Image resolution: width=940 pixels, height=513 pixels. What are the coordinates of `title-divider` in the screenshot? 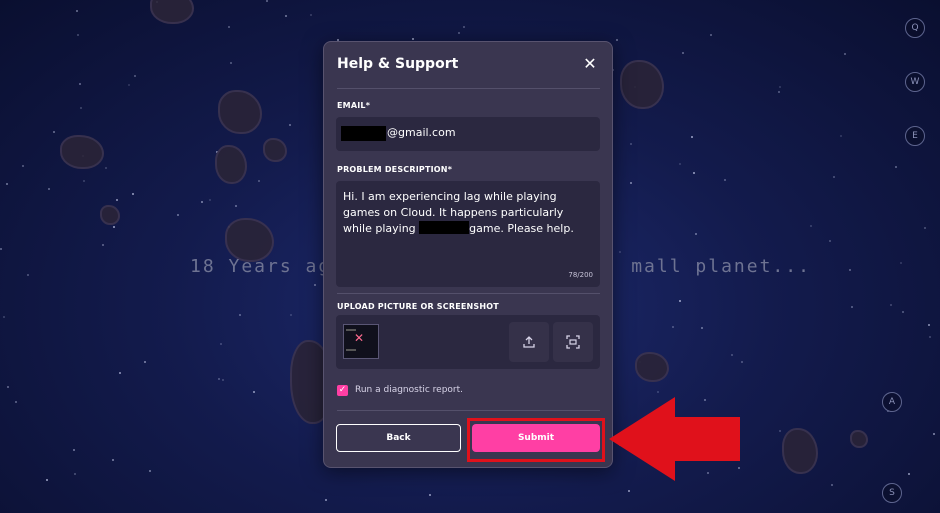 It's located at (468, 88).